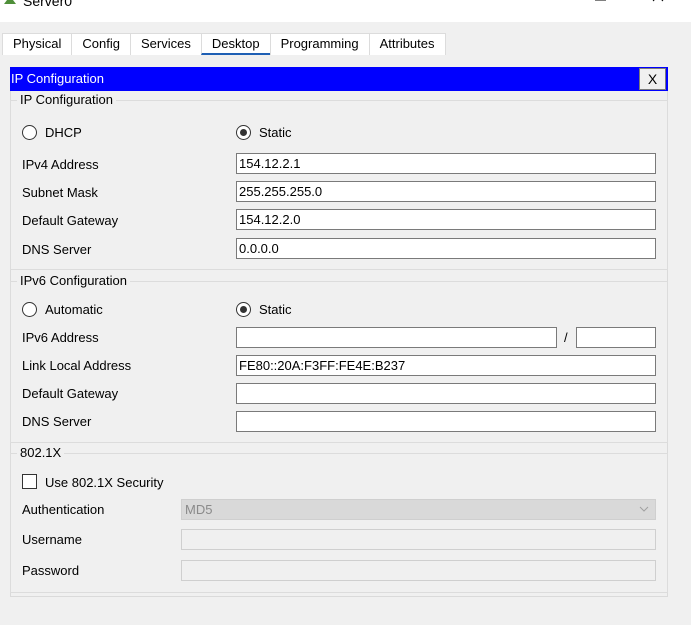  I want to click on ipv4-gateway-label: Default Gateway, so click(70, 220).